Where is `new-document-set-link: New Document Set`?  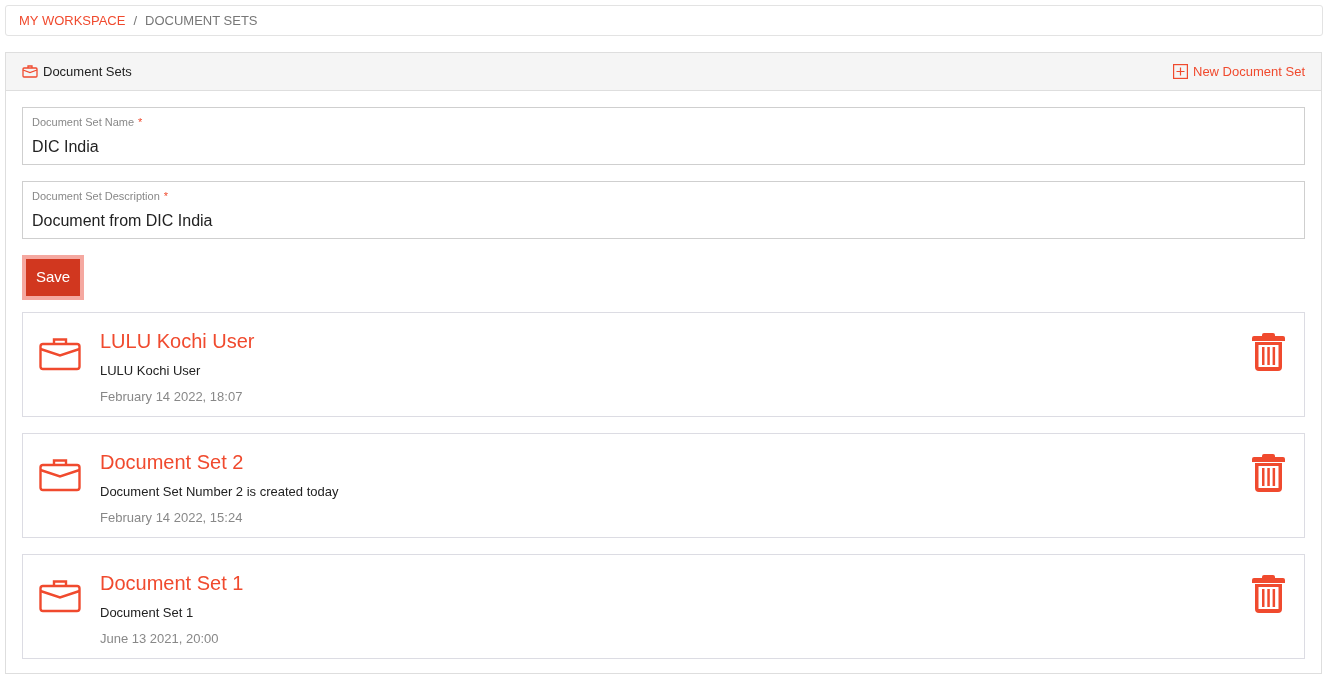
new-document-set-link: New Document Set is located at coordinates (1239, 71).